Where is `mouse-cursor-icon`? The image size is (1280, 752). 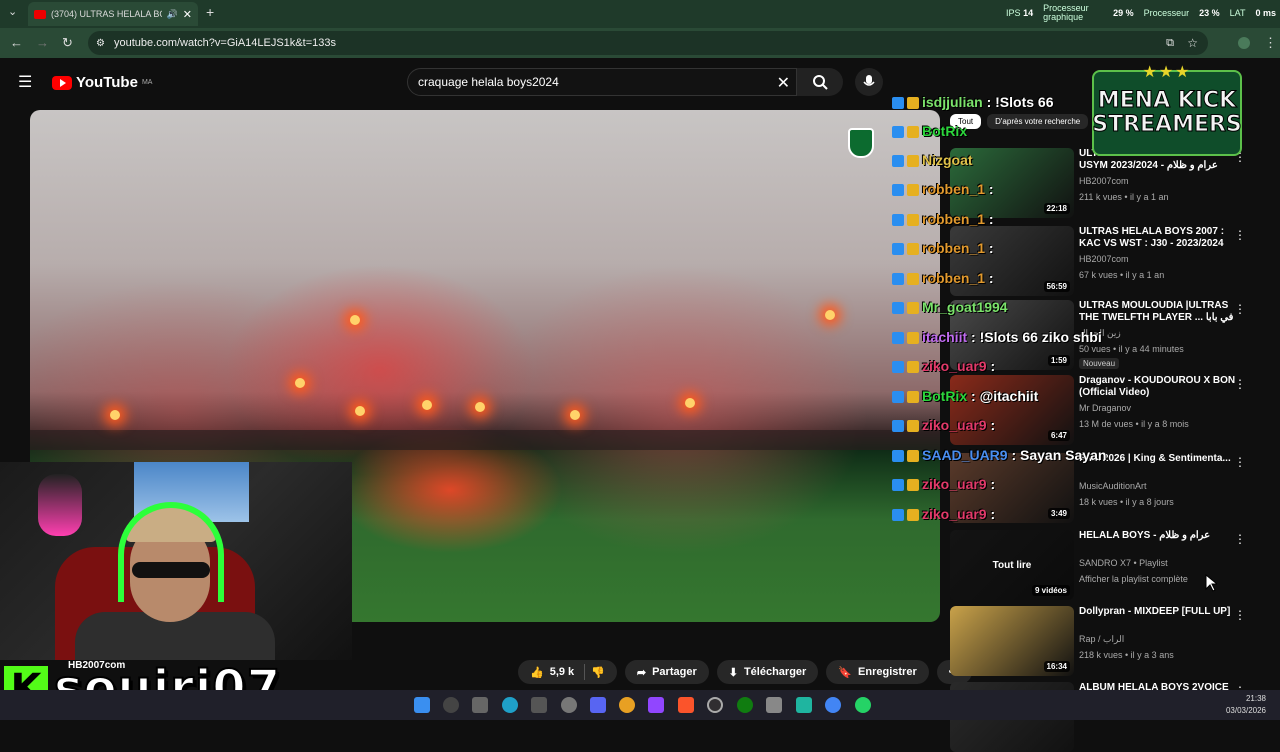
mouse-cursor-icon is located at coordinates (1211, 583).